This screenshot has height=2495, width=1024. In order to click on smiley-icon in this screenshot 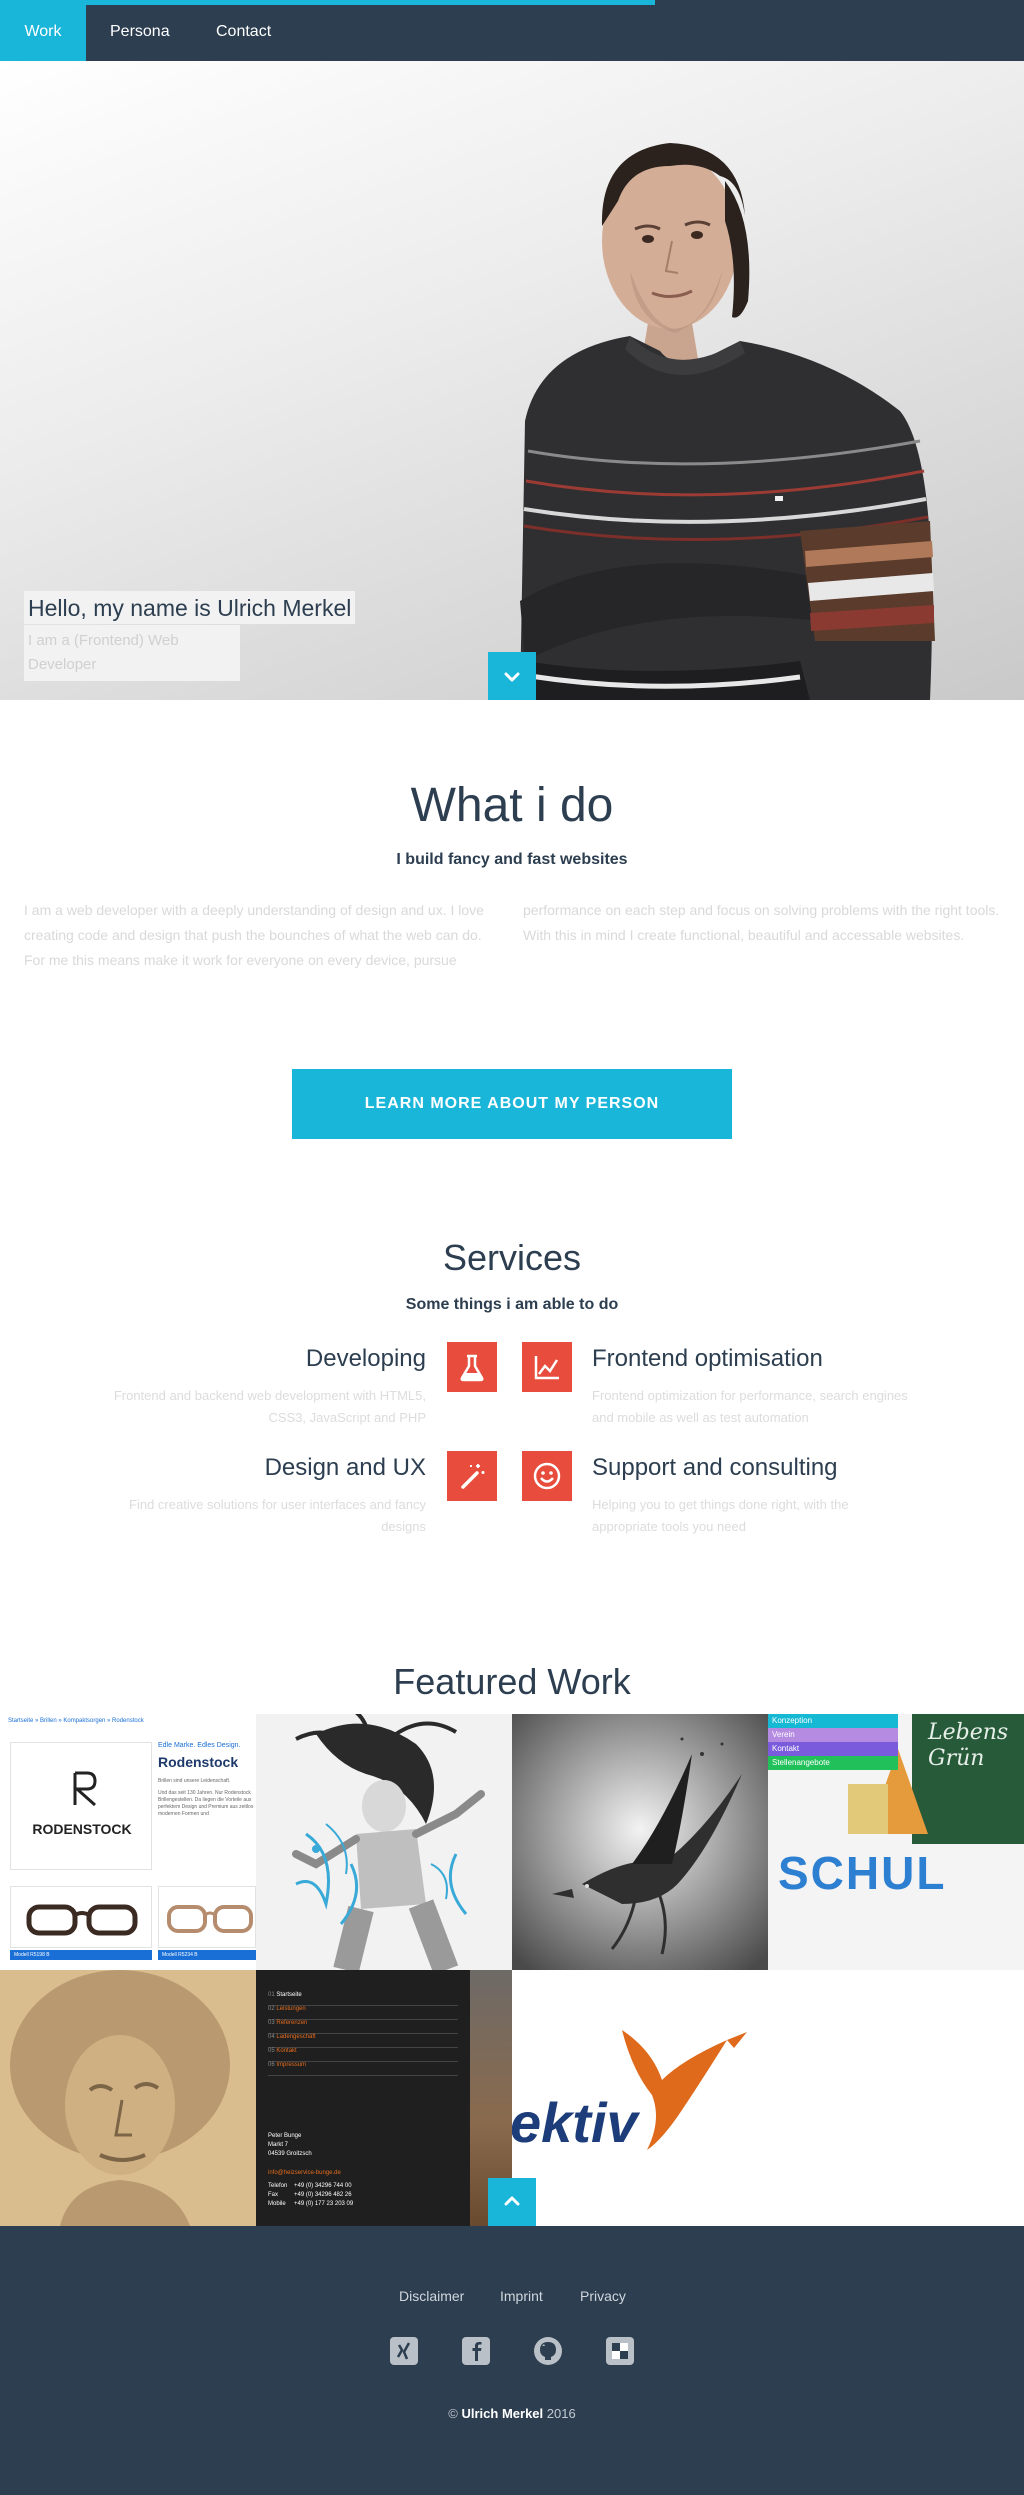, I will do `click(547, 1476)`.